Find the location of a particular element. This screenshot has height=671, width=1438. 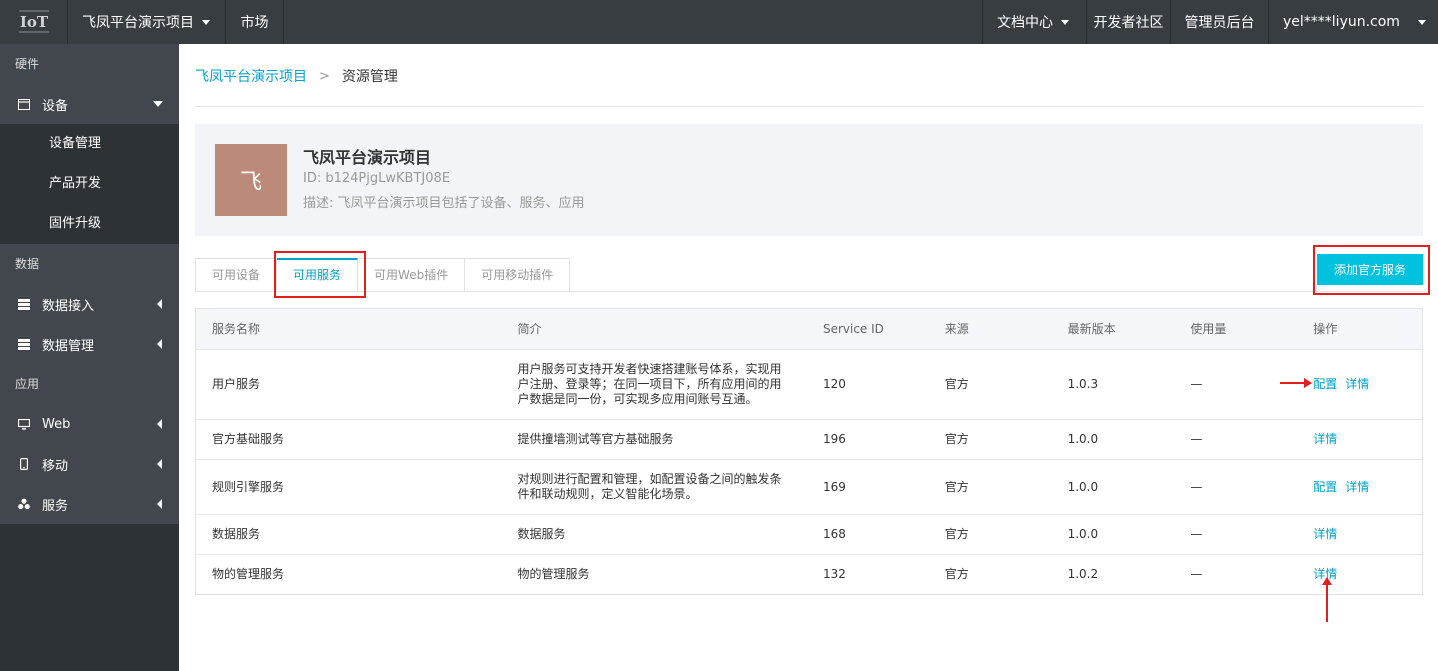

project-switcher-label: 飞凤平台演示项目 is located at coordinates (138, 23).